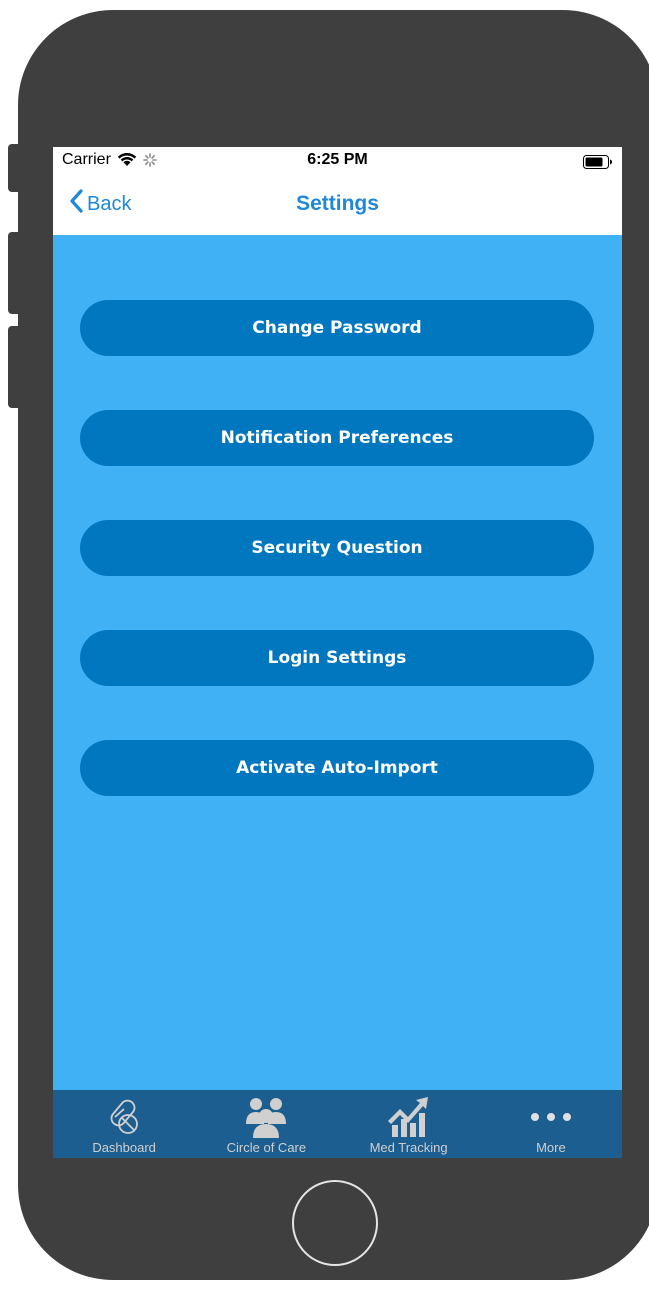 The image size is (649, 1289). I want to click on battery-icon, so click(598, 164).